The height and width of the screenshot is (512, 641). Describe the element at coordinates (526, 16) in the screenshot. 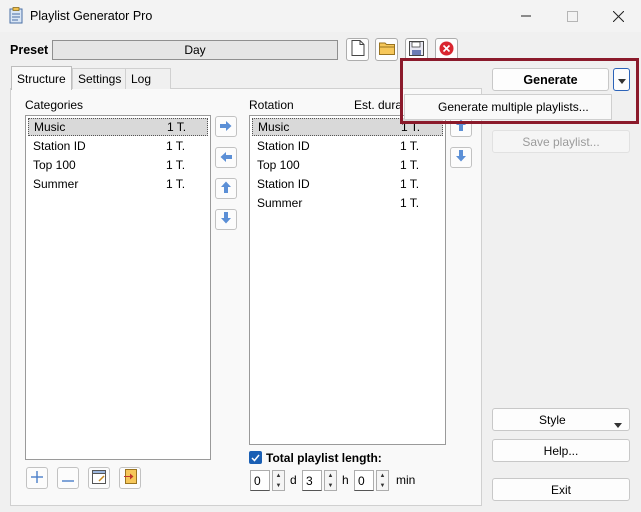

I see `minimize-button` at that location.